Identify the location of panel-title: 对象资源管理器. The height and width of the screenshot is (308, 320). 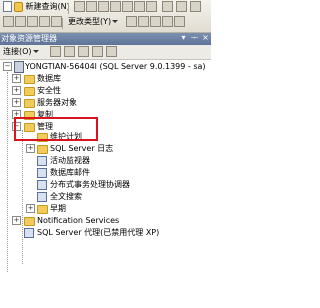
(29, 38).